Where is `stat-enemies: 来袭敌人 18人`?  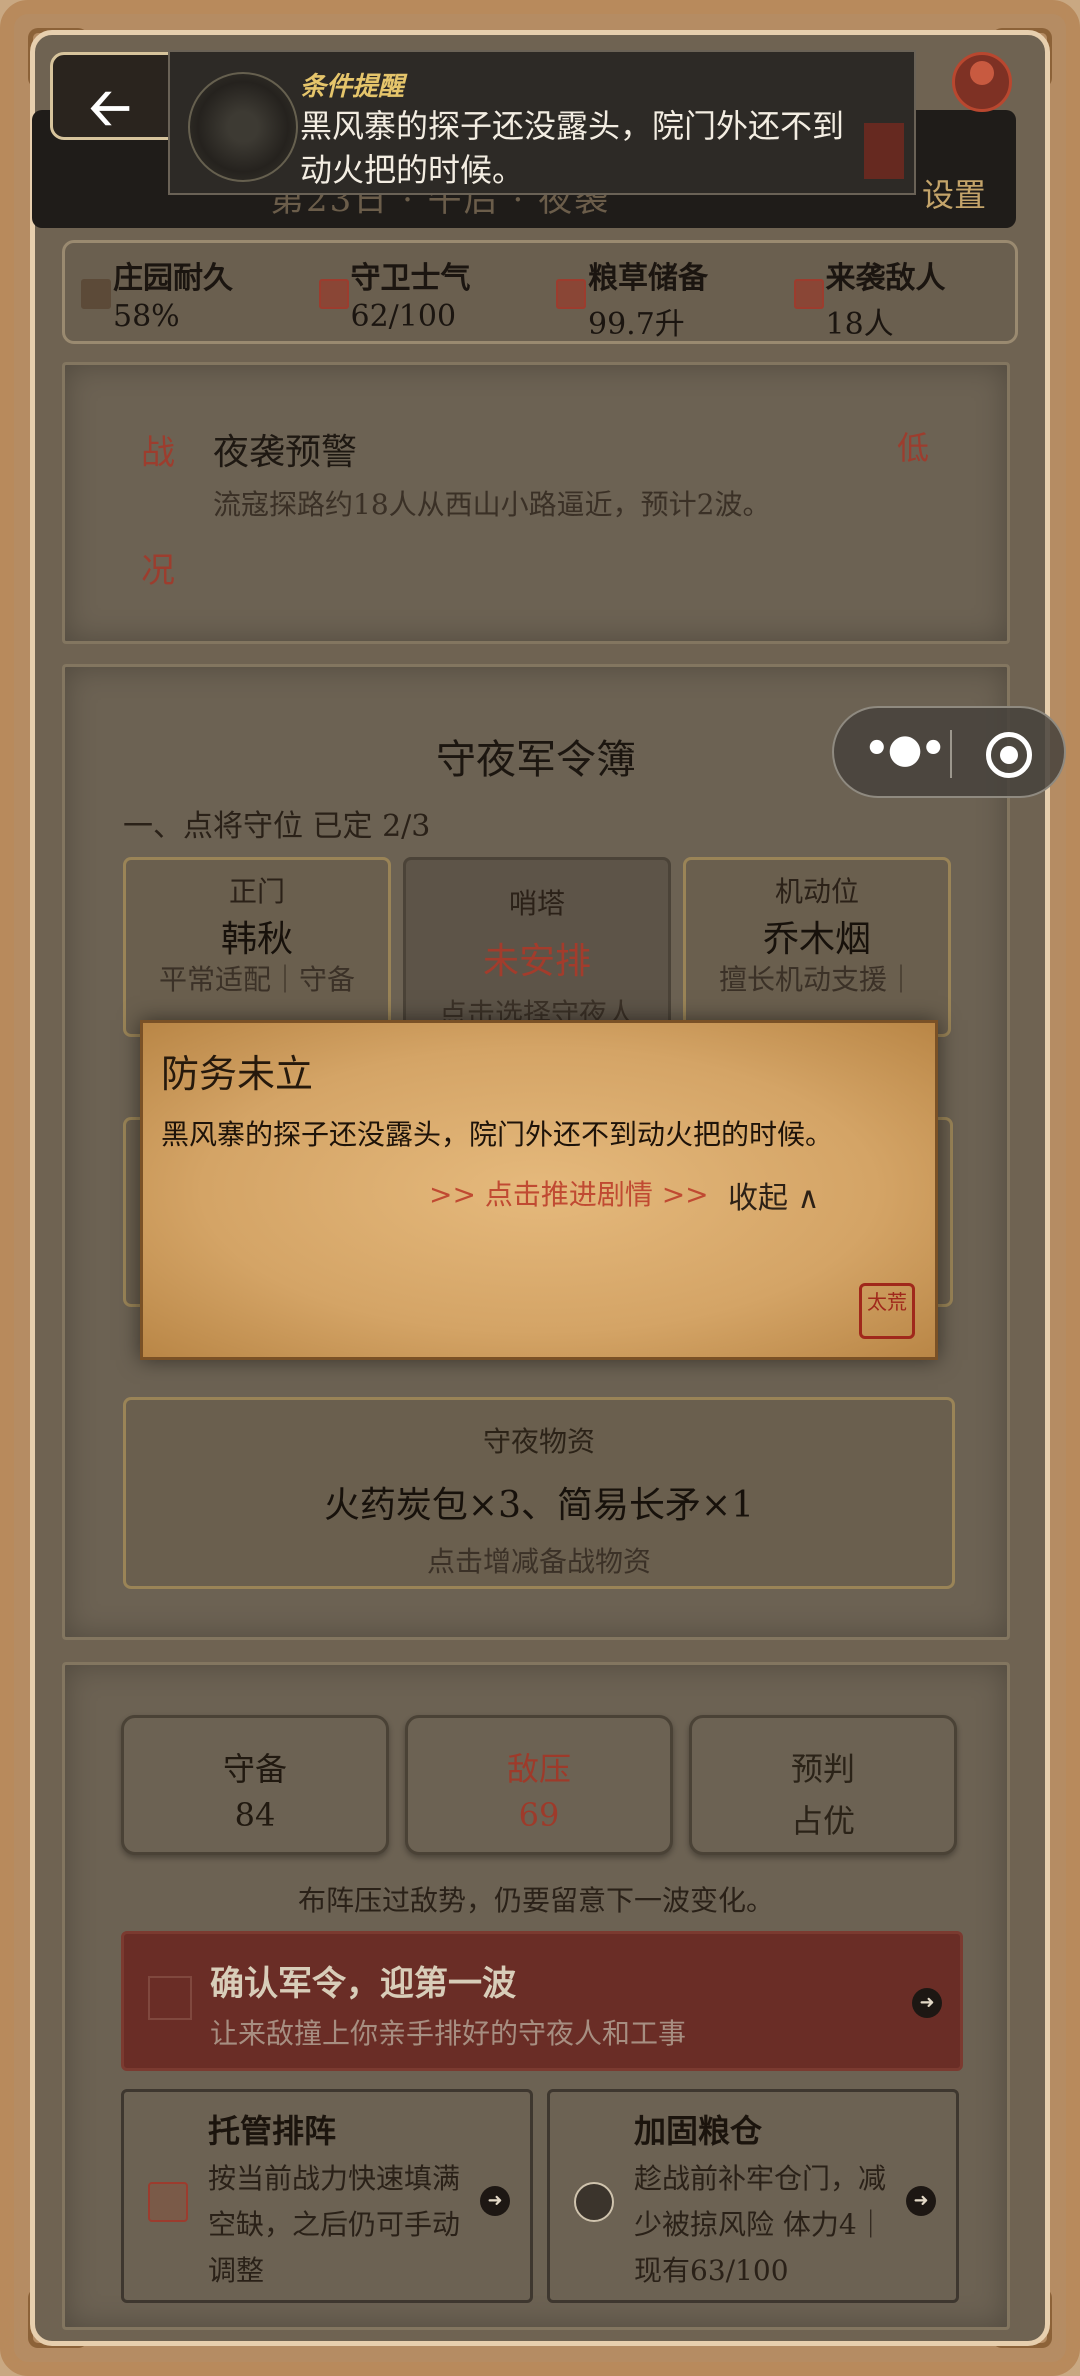 stat-enemies: 来袭敌人 18人 is located at coordinates (897, 292).